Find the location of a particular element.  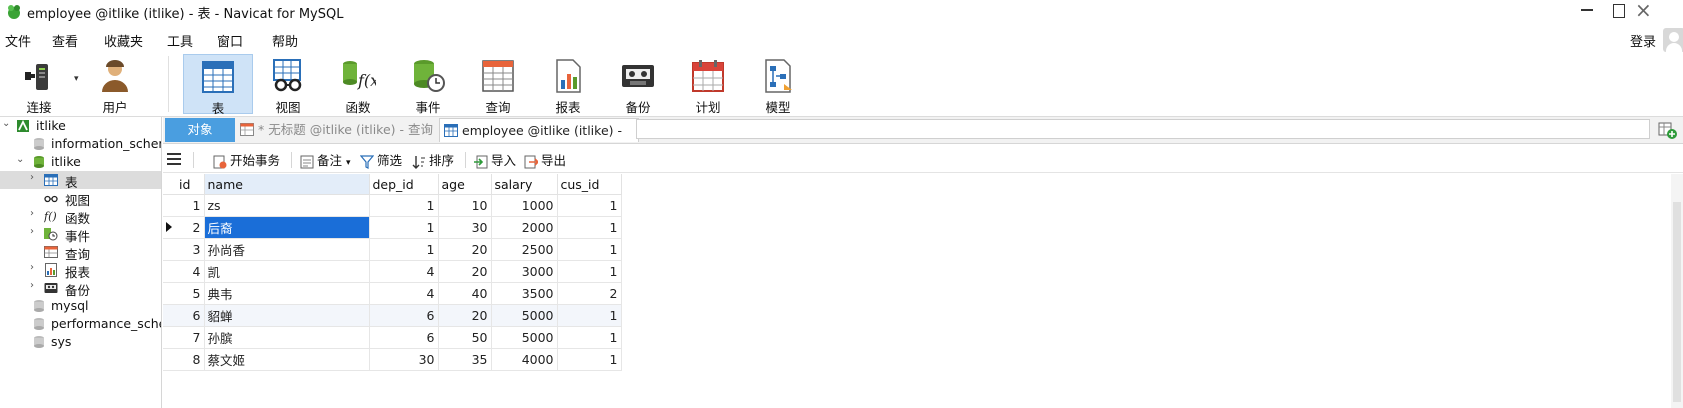

menu-tools: 工具 is located at coordinates (180, 40).